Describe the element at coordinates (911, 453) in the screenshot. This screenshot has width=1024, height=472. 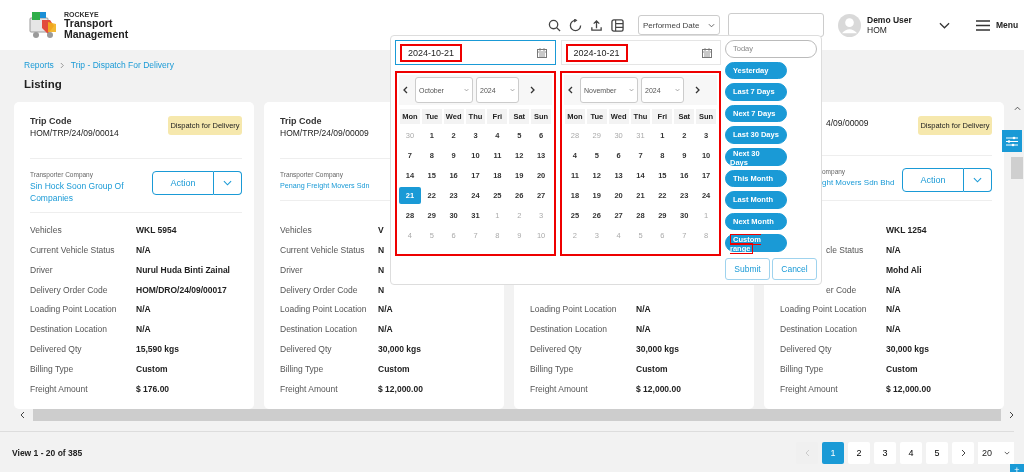
I see `page-button: 4` at that location.